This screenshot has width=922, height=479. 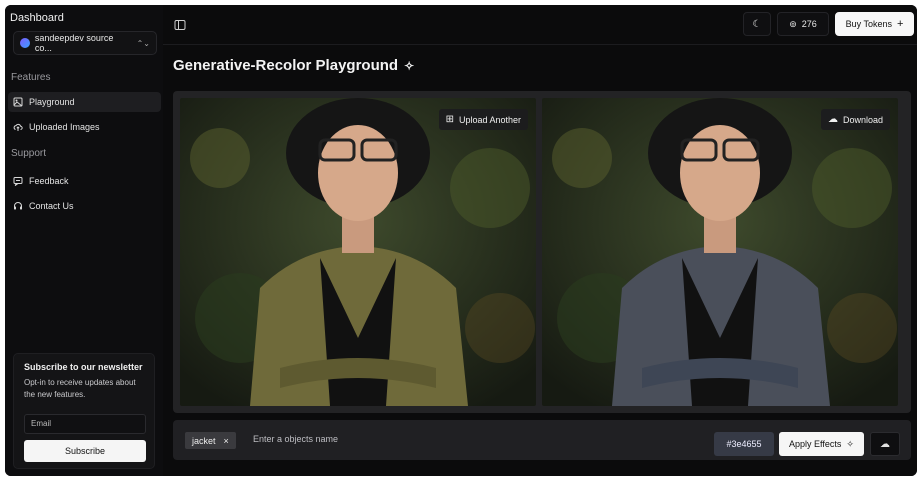 What do you see at coordinates (809, 24) in the screenshot?
I see `credits-count: 276` at bounding box center [809, 24].